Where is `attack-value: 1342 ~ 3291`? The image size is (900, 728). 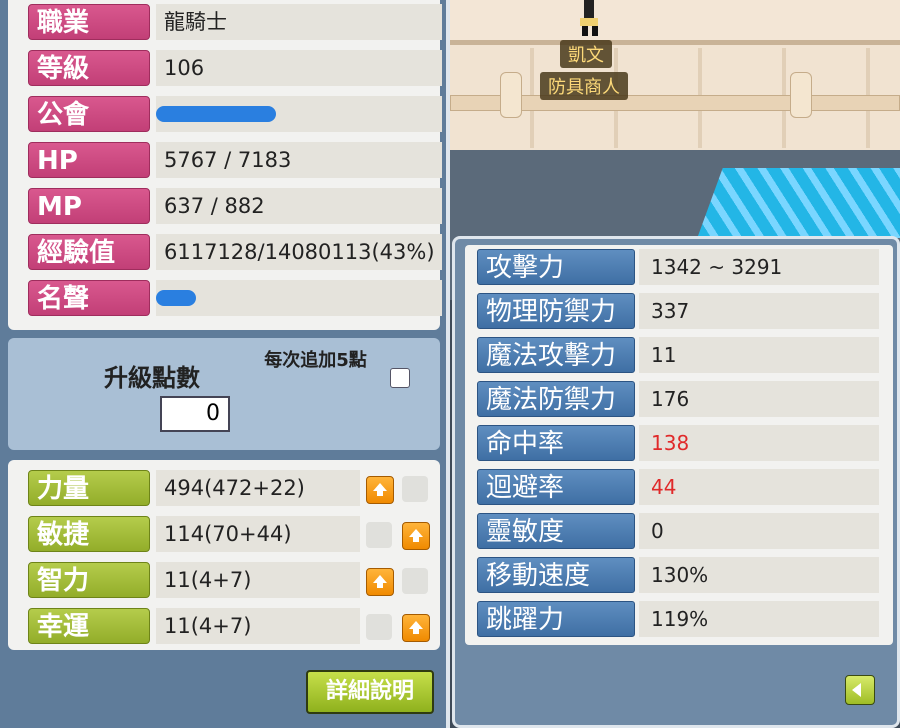
attack-value: 1342 ~ 3291 is located at coordinates (759, 267).